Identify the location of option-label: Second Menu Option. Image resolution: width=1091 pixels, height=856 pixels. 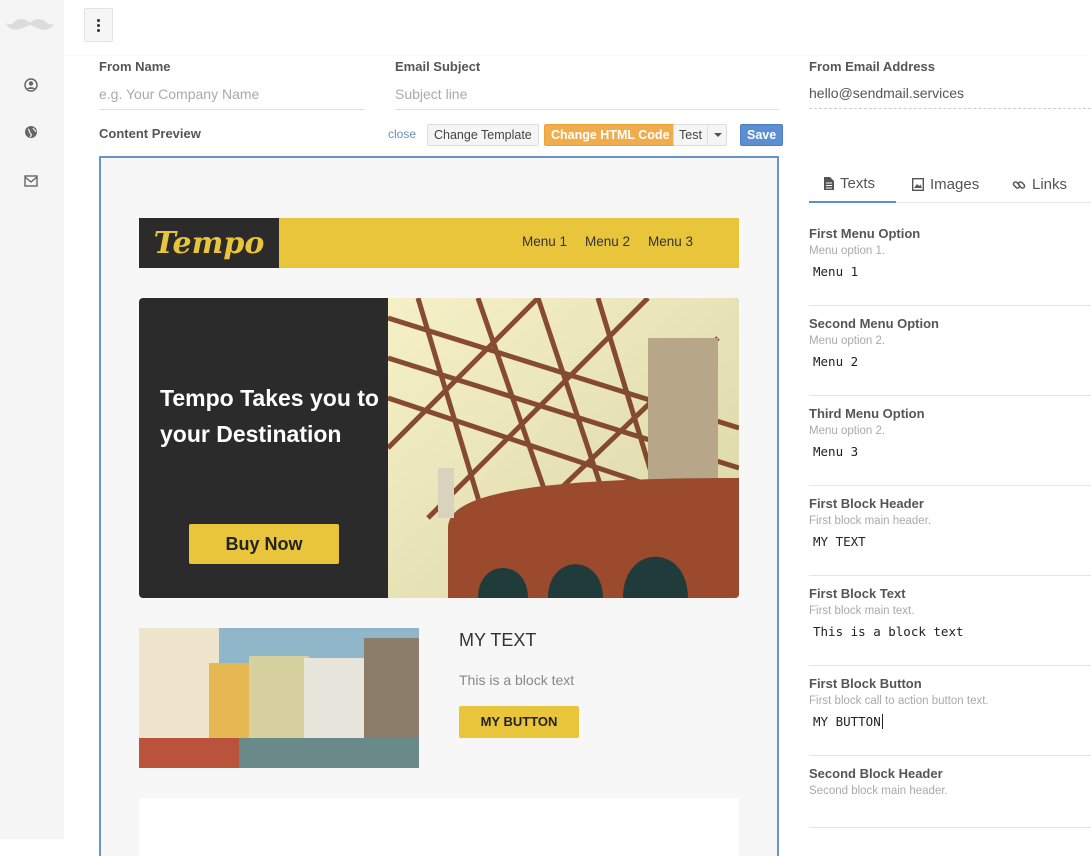
(874, 323).